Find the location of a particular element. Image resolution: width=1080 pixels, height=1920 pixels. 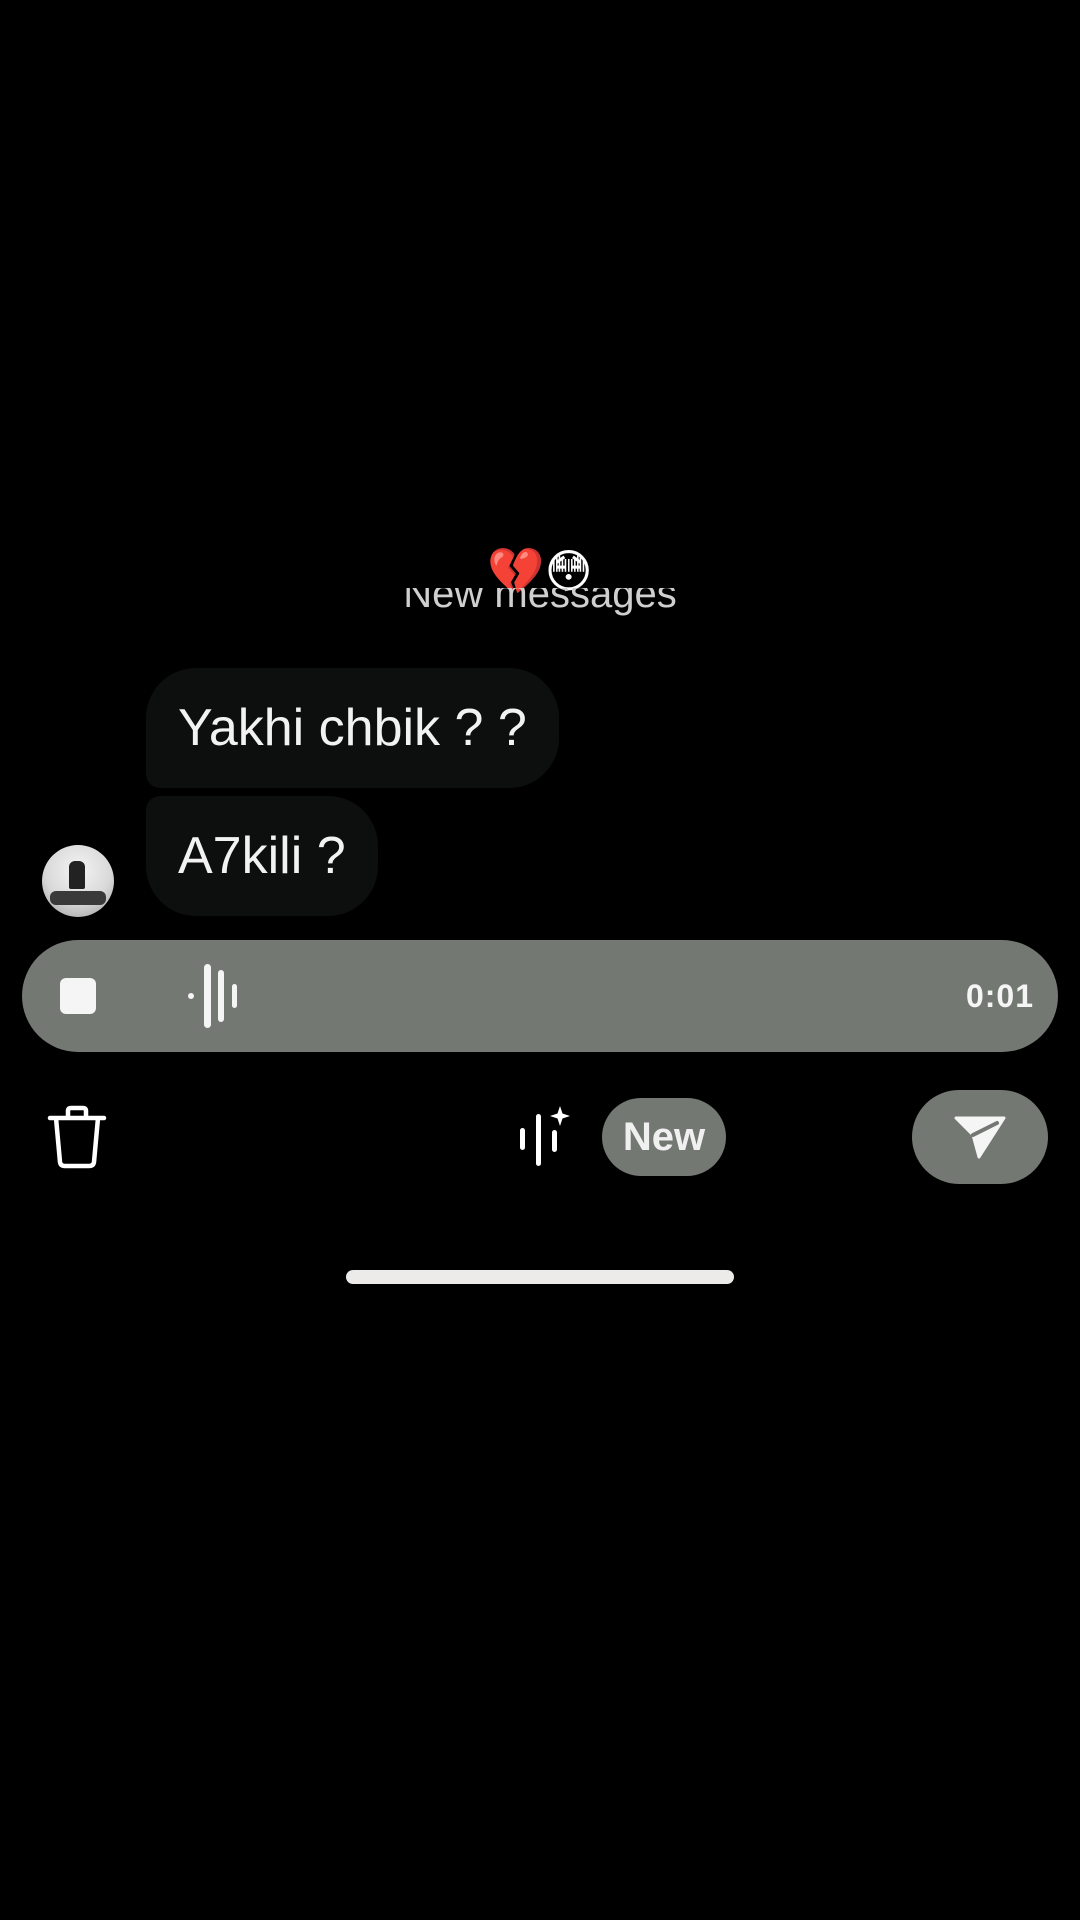

voice-recorder-bar: 0:01 is located at coordinates (540, 996).